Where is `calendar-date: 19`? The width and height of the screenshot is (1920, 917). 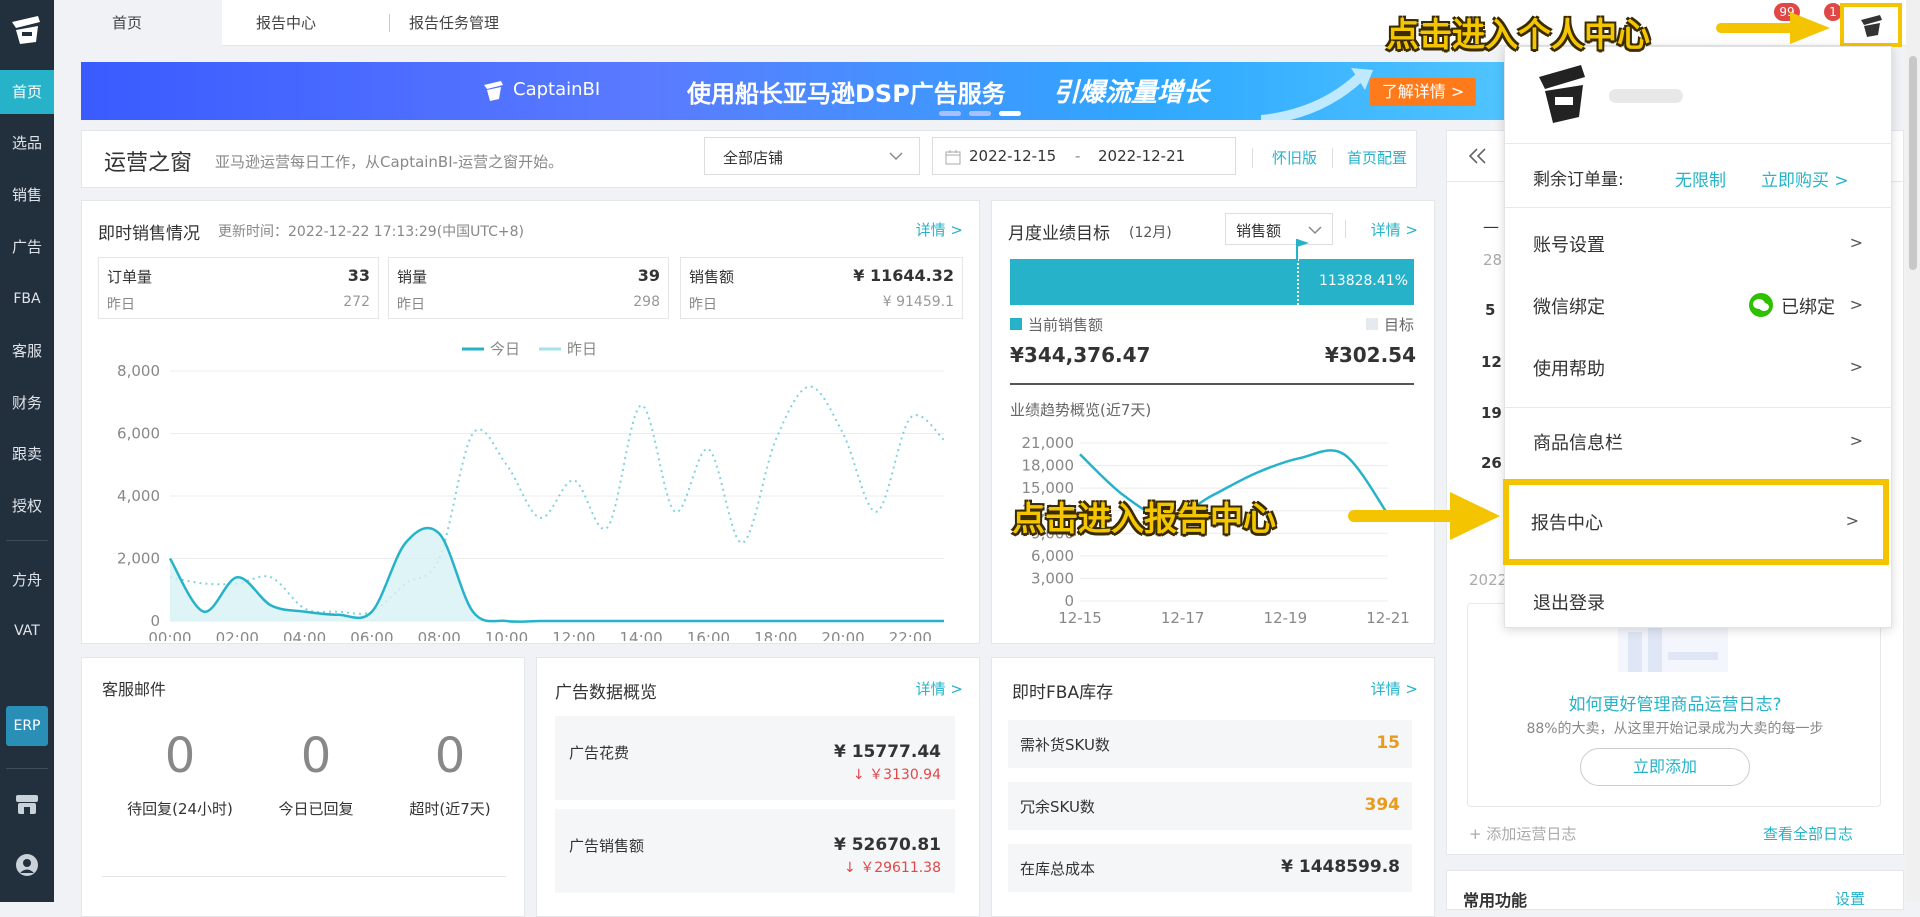 calendar-date: 19 is located at coordinates (1491, 413).